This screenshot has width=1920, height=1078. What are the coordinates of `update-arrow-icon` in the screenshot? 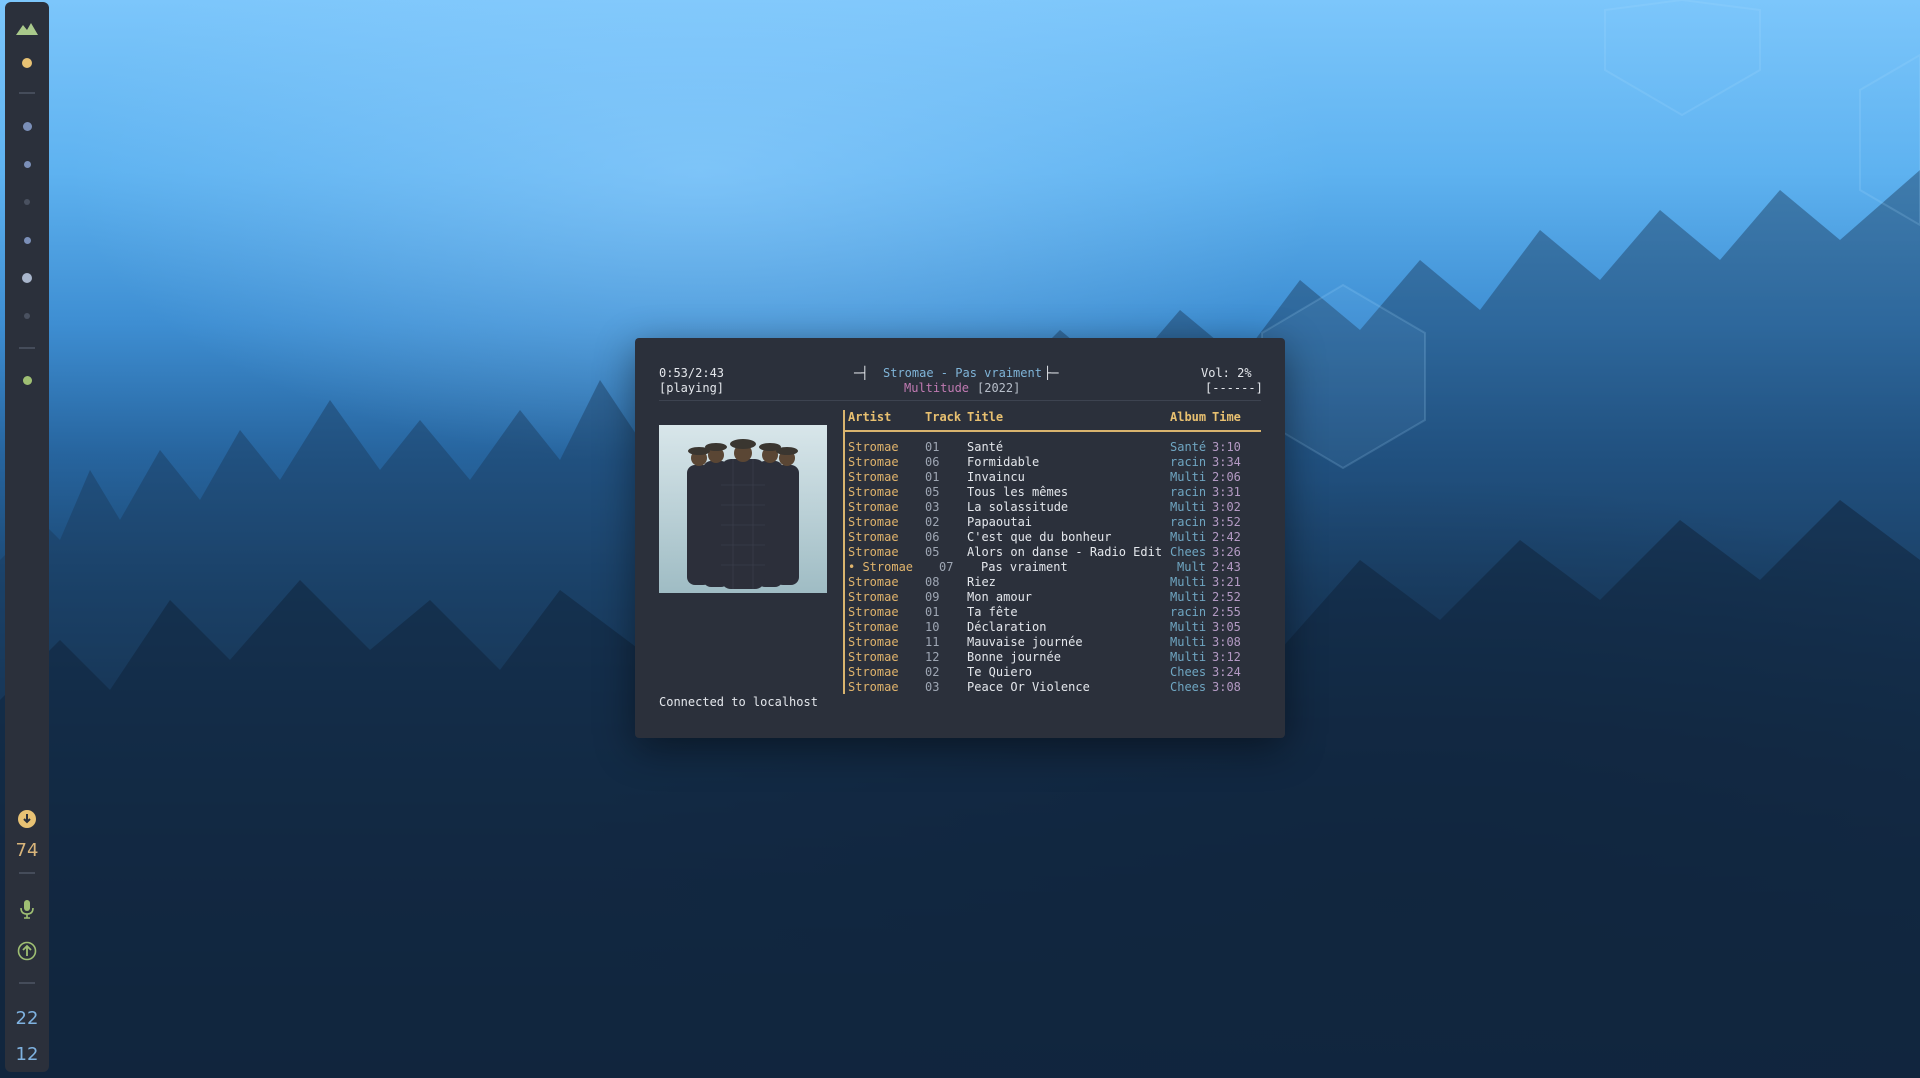 It's located at (27, 951).